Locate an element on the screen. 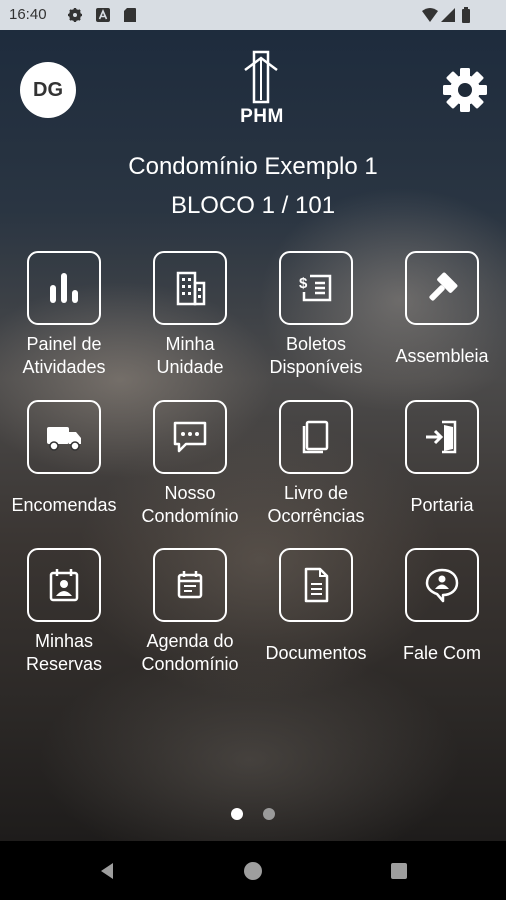 The image size is (506, 900). signal-icon is located at coordinates (448, 15).